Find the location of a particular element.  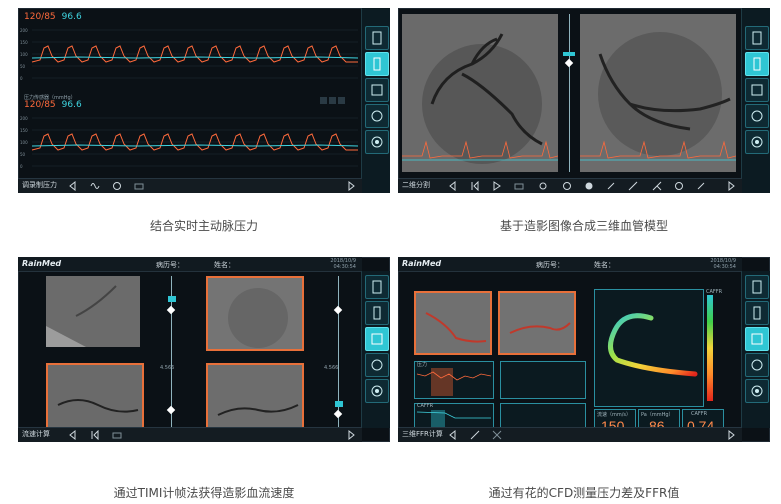

patient-name-label: 姓名： is located at coordinates (224, 265).